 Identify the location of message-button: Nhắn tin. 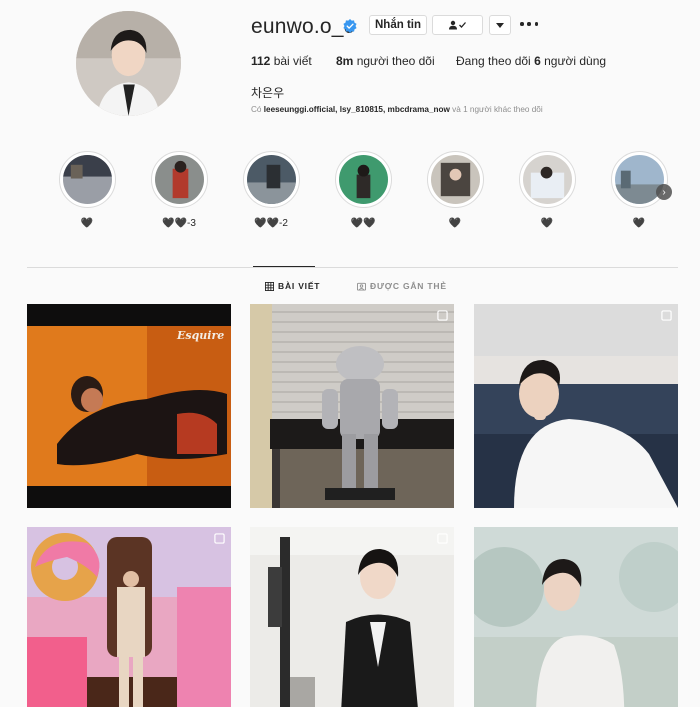
(398, 25).